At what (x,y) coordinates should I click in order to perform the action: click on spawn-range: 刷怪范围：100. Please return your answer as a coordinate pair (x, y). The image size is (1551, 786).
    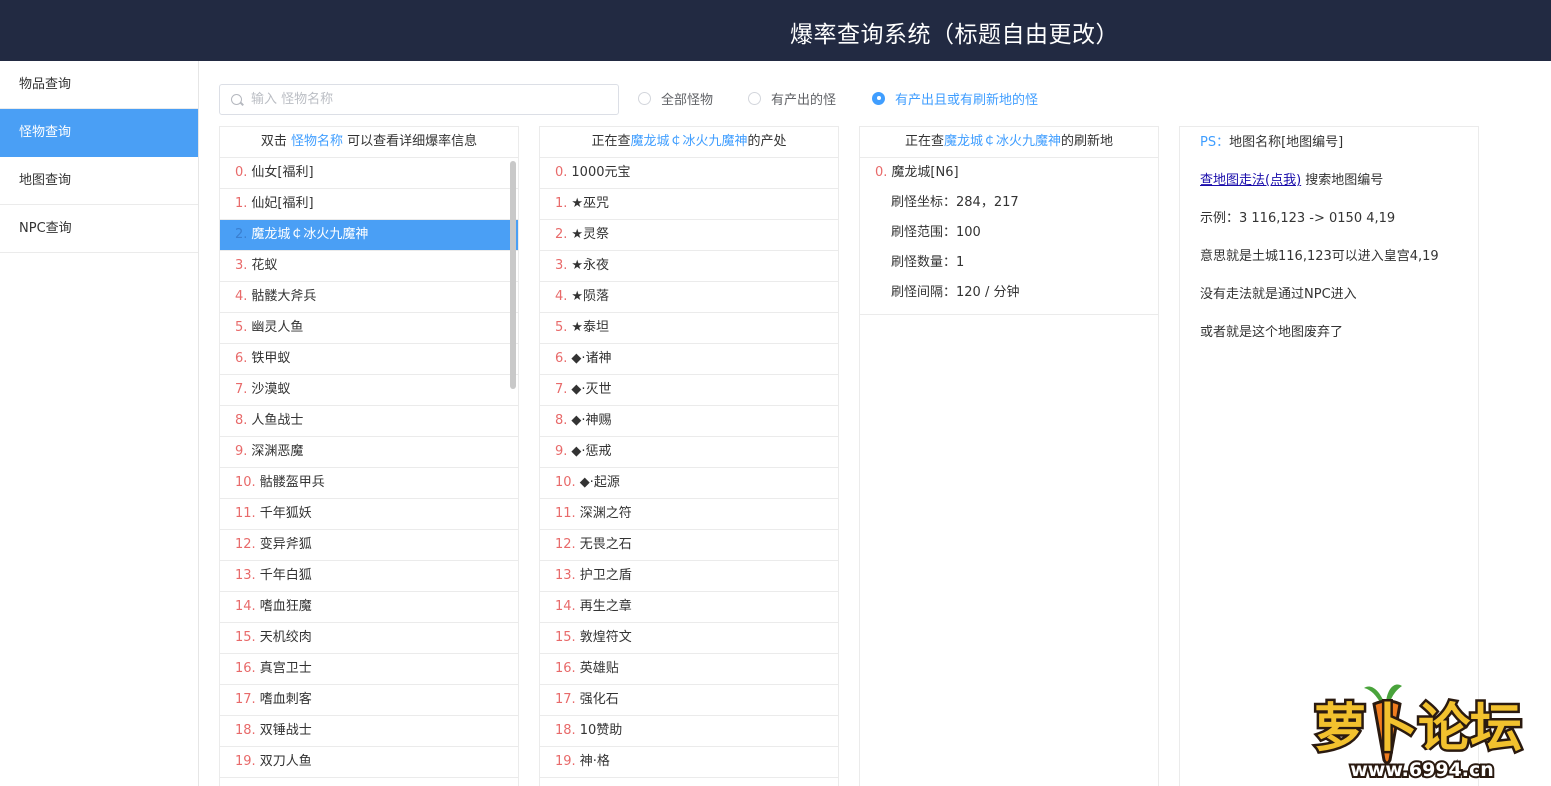
    Looking at the image, I should click on (936, 232).